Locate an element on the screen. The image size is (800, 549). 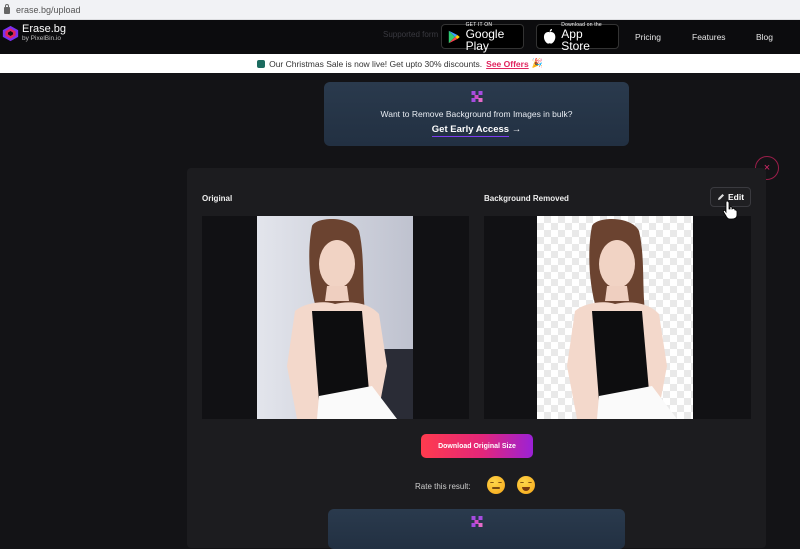
apple-icon is located at coordinates (549, 36).